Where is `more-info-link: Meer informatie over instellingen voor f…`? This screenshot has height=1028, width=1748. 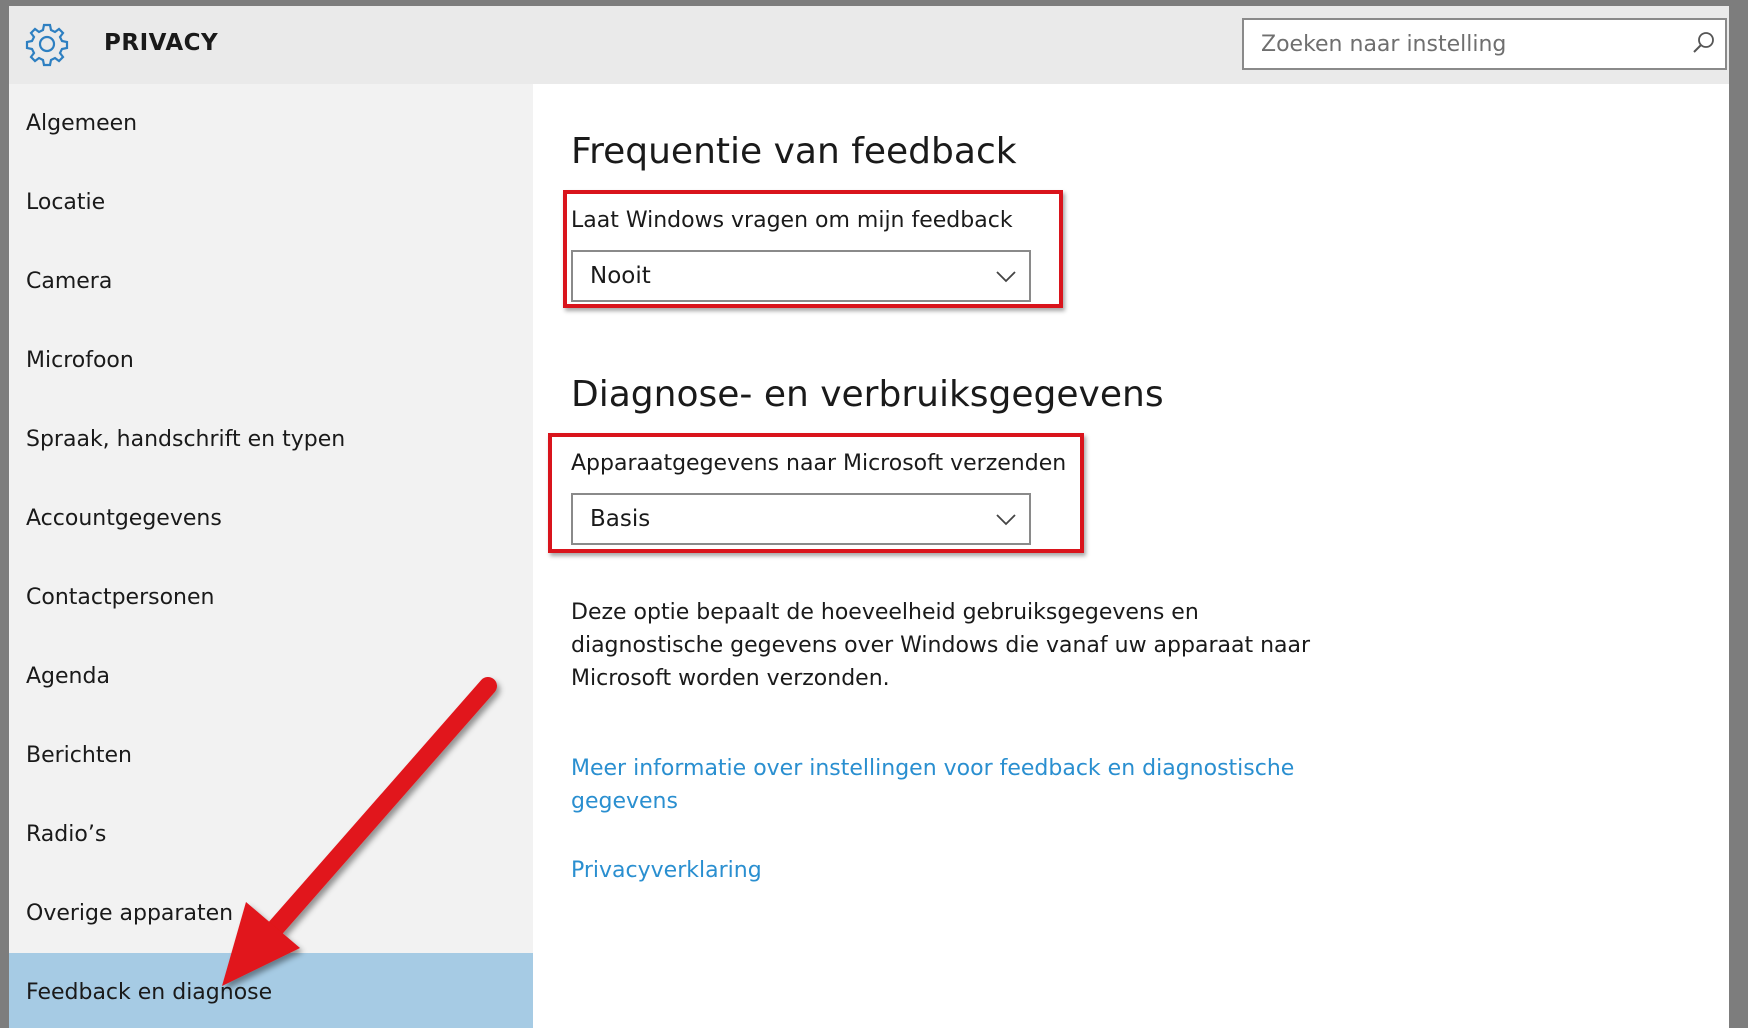
more-info-link: Meer informatie over instellingen voor f… is located at coordinates (941, 785).